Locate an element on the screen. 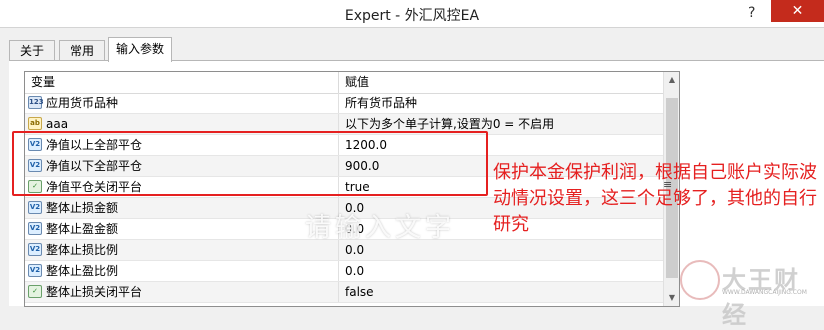 This screenshot has height=330, width=824. param-name: 整体止盈比例 is located at coordinates (82, 271).